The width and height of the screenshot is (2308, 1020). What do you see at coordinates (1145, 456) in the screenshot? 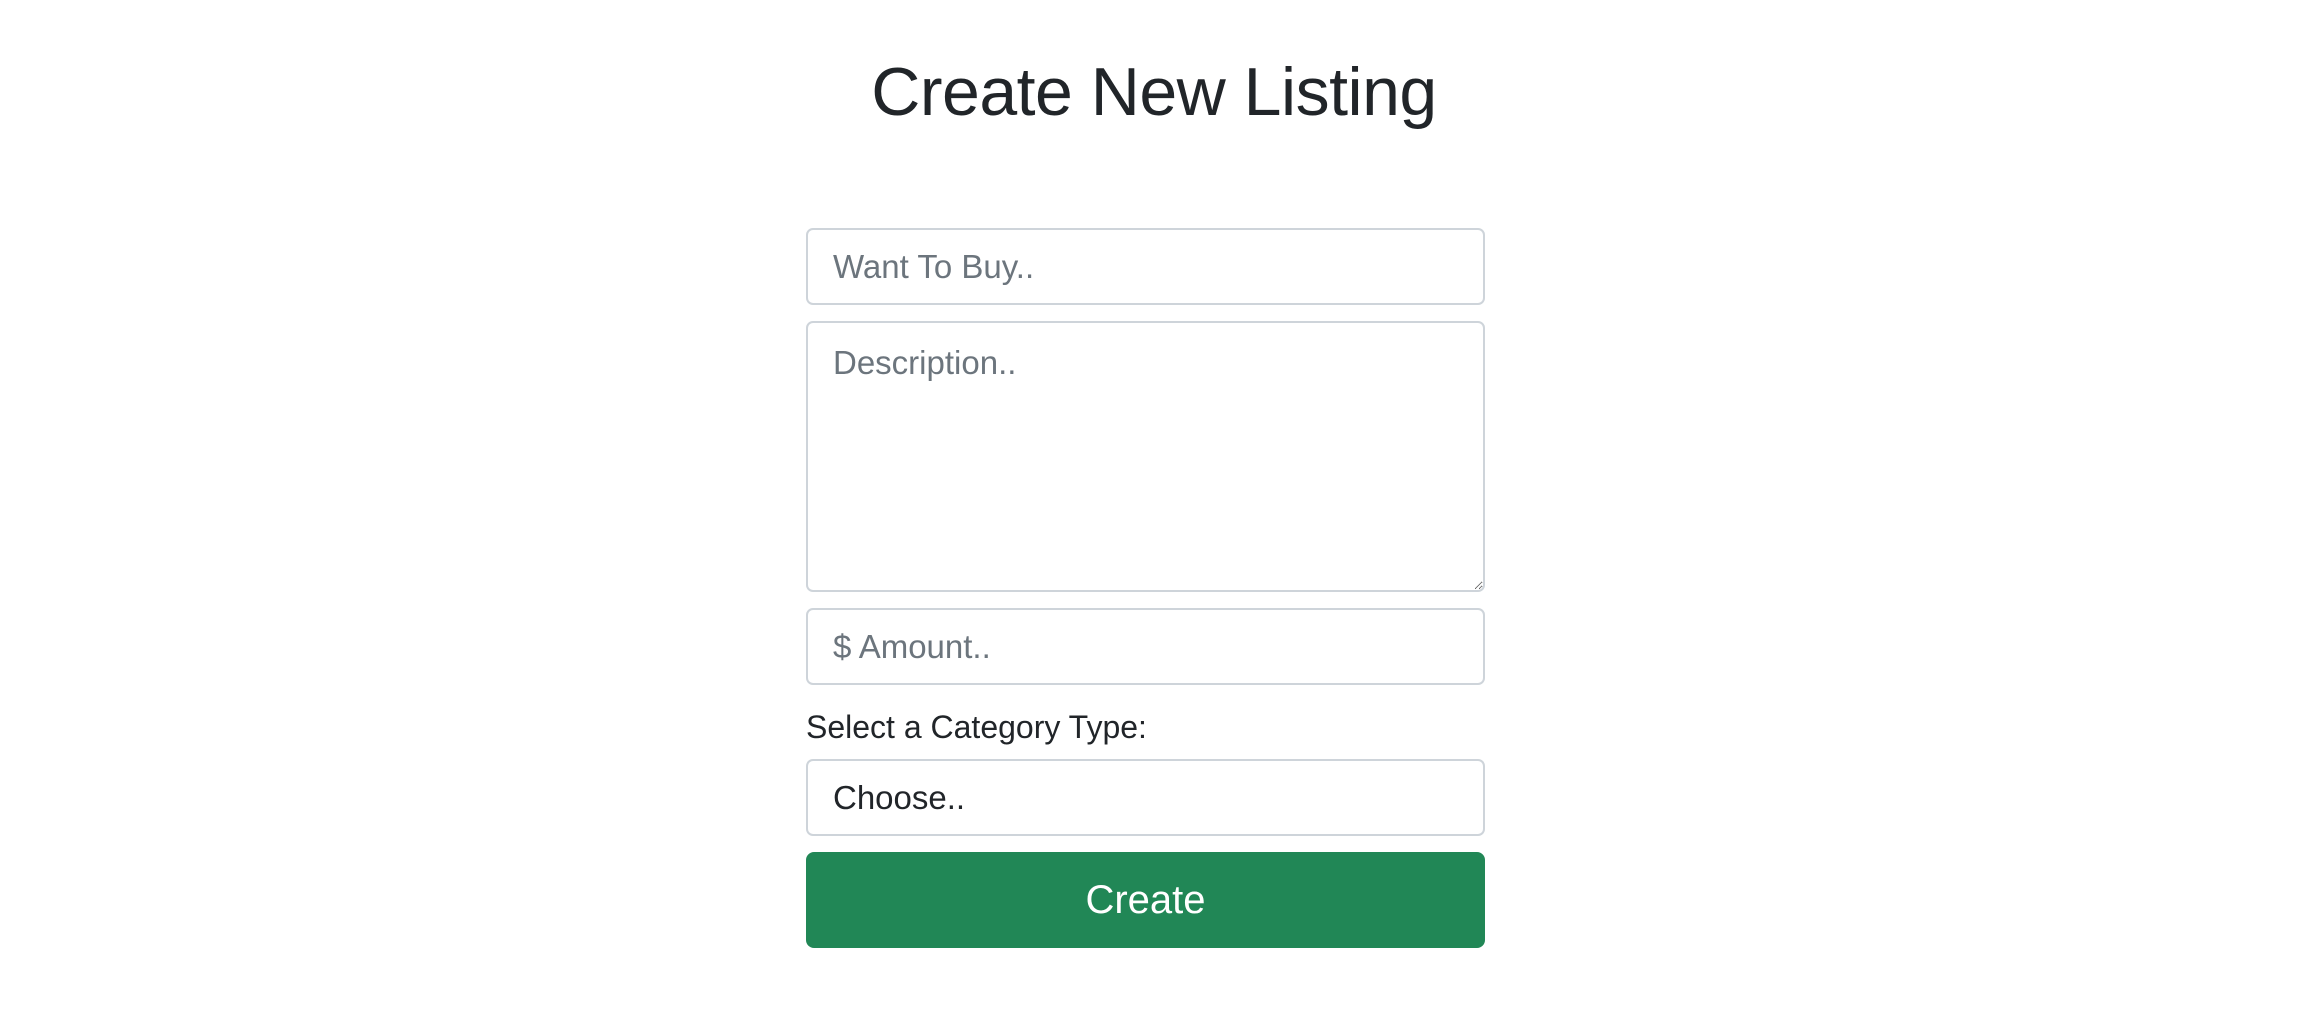
I see `description-textarea` at bounding box center [1145, 456].